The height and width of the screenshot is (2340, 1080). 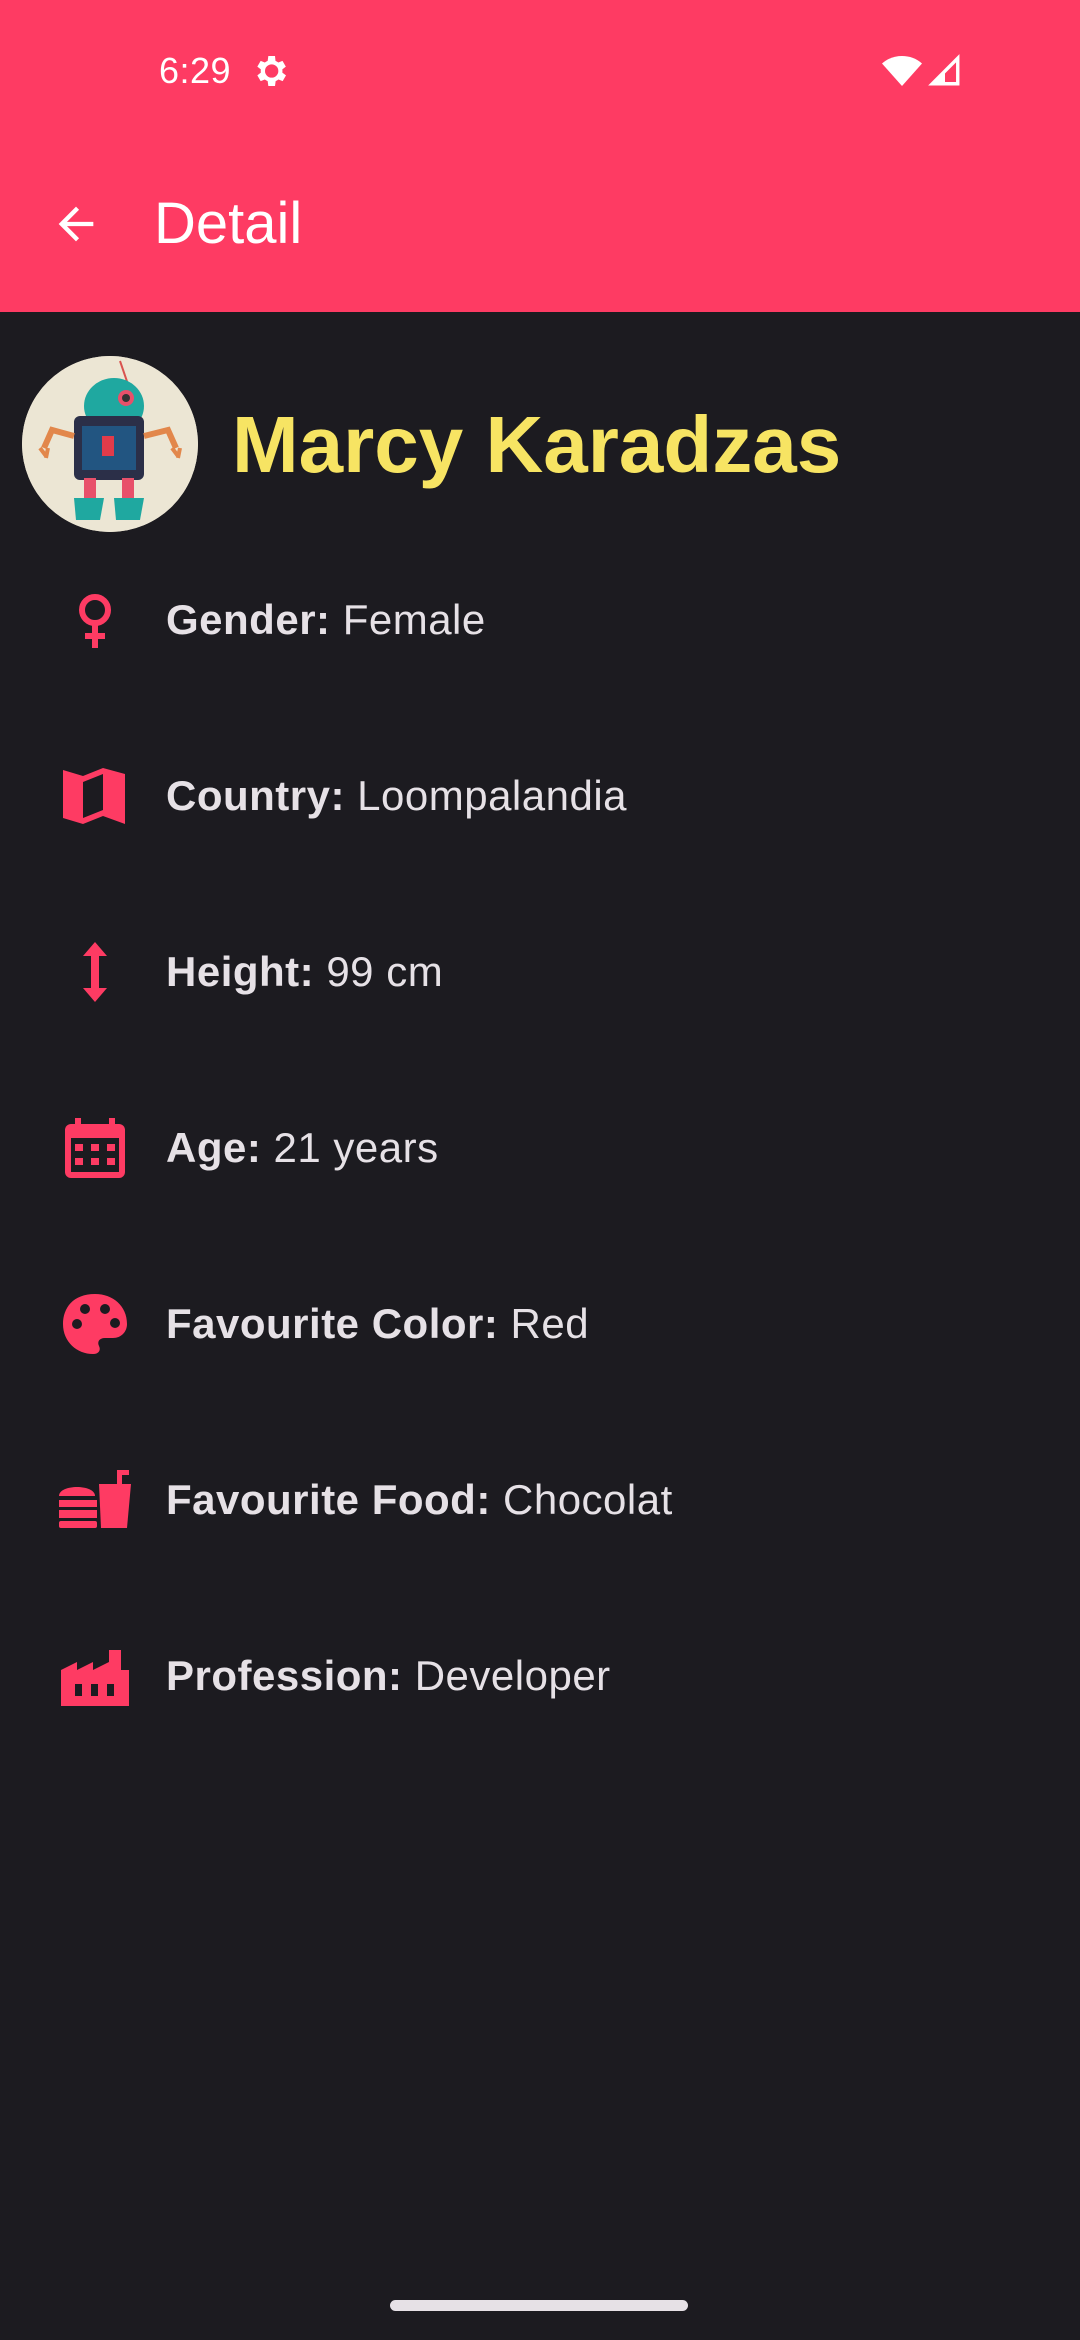 I want to click on gender-label: Gender:, so click(x=248, y=619).